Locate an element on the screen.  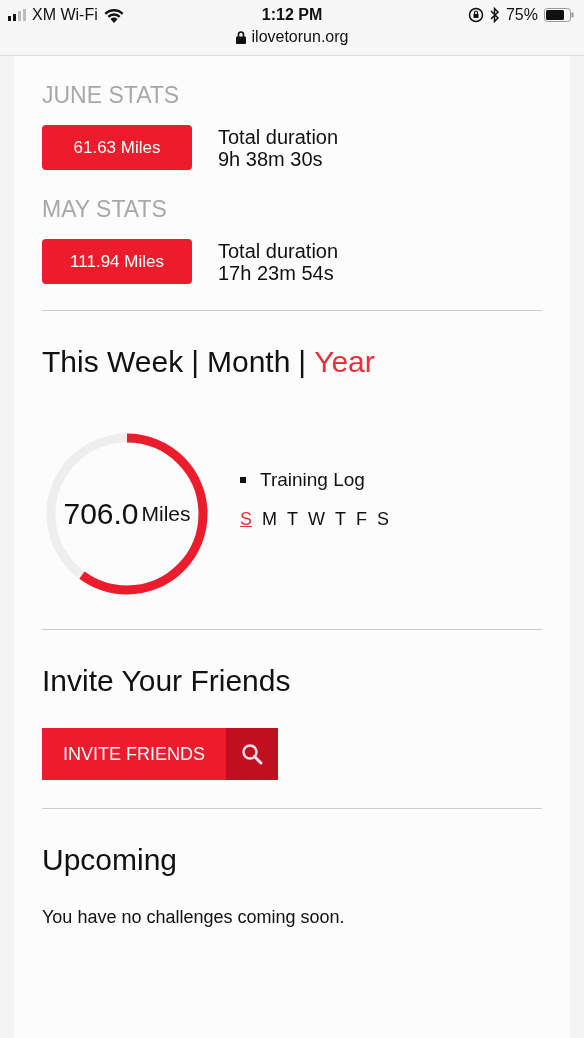
section-heading: Upcoming is located at coordinates (110, 860).